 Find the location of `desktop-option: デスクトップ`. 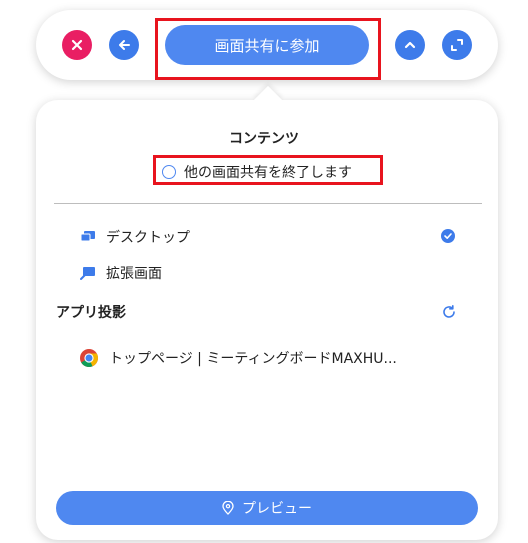

desktop-option: デスクトップ is located at coordinates (135, 237).